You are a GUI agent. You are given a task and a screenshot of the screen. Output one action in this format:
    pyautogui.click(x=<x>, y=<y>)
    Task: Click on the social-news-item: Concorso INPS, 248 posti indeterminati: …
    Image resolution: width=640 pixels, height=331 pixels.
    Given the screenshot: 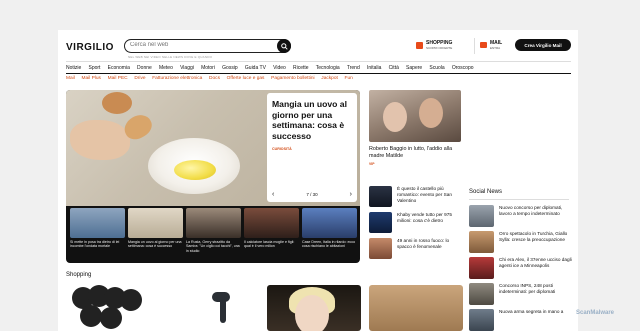 What is the action you would take?
    pyautogui.click(x=520, y=294)
    